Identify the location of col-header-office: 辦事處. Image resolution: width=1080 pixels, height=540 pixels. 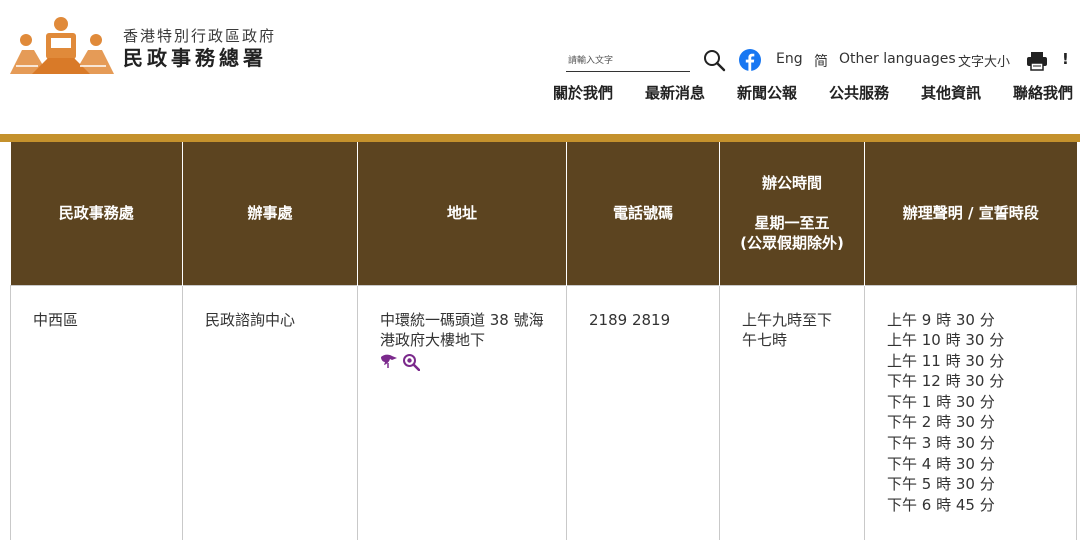
(270, 213).